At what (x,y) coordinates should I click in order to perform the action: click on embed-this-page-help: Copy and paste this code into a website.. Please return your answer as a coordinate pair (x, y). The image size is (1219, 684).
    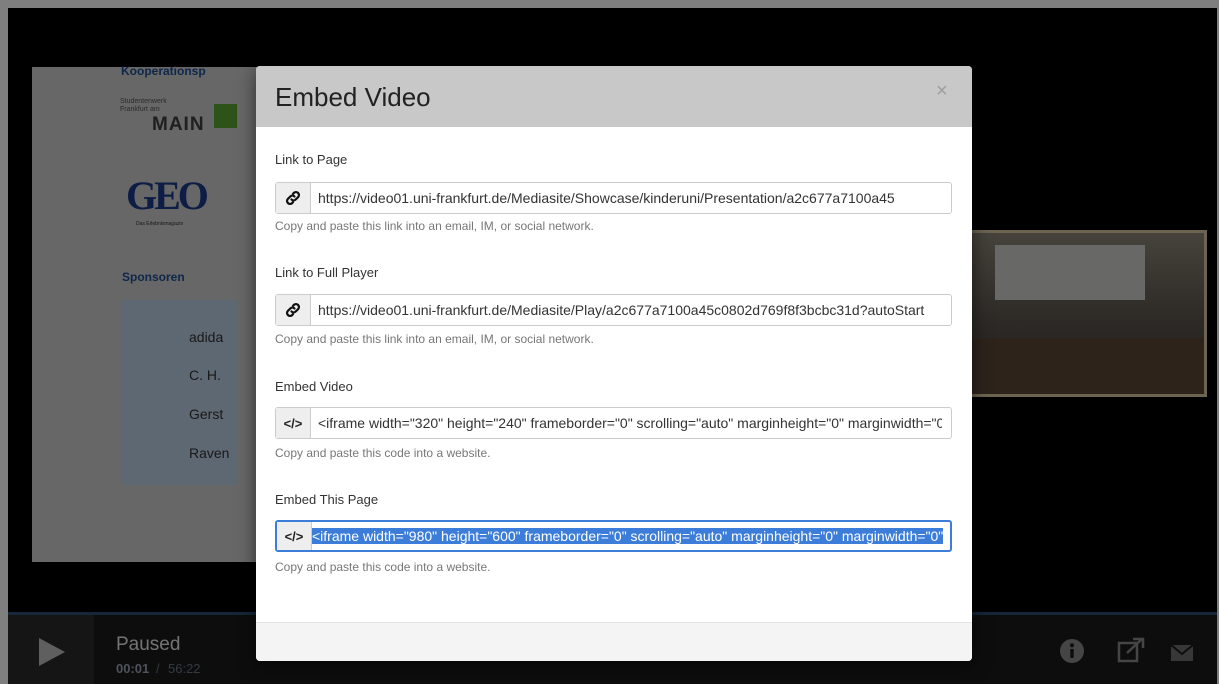
    Looking at the image, I should click on (383, 567).